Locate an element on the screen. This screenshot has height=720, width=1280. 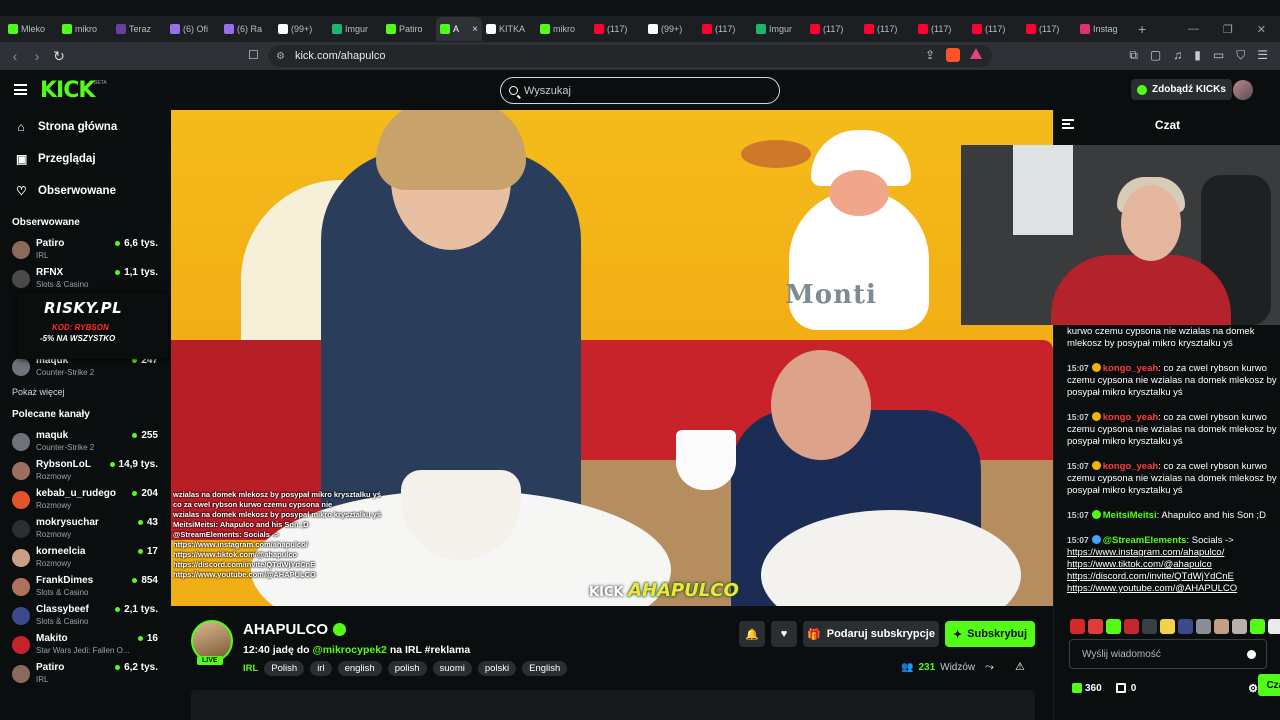
channel-item: Patiro IRL 6,6 tys. is located at coordinates (85, 249).